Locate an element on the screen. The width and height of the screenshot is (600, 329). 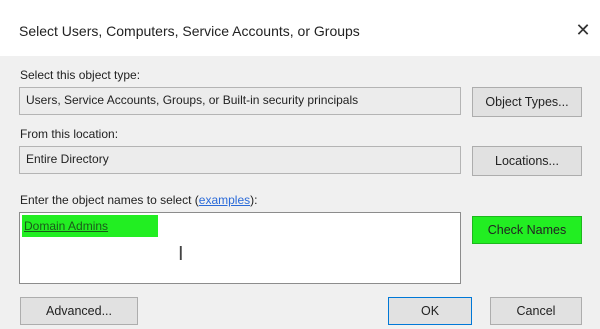
object-names-label-prefix: Enter the object names to select ( is located at coordinates (109, 200).